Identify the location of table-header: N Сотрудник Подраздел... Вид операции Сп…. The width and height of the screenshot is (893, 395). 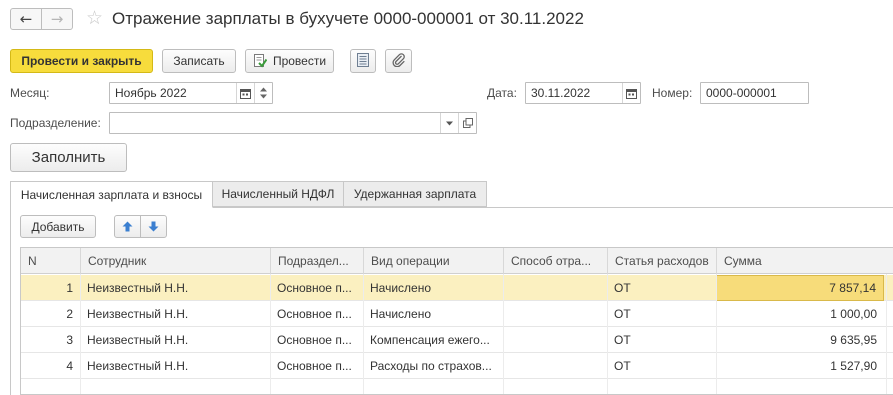
(457, 261).